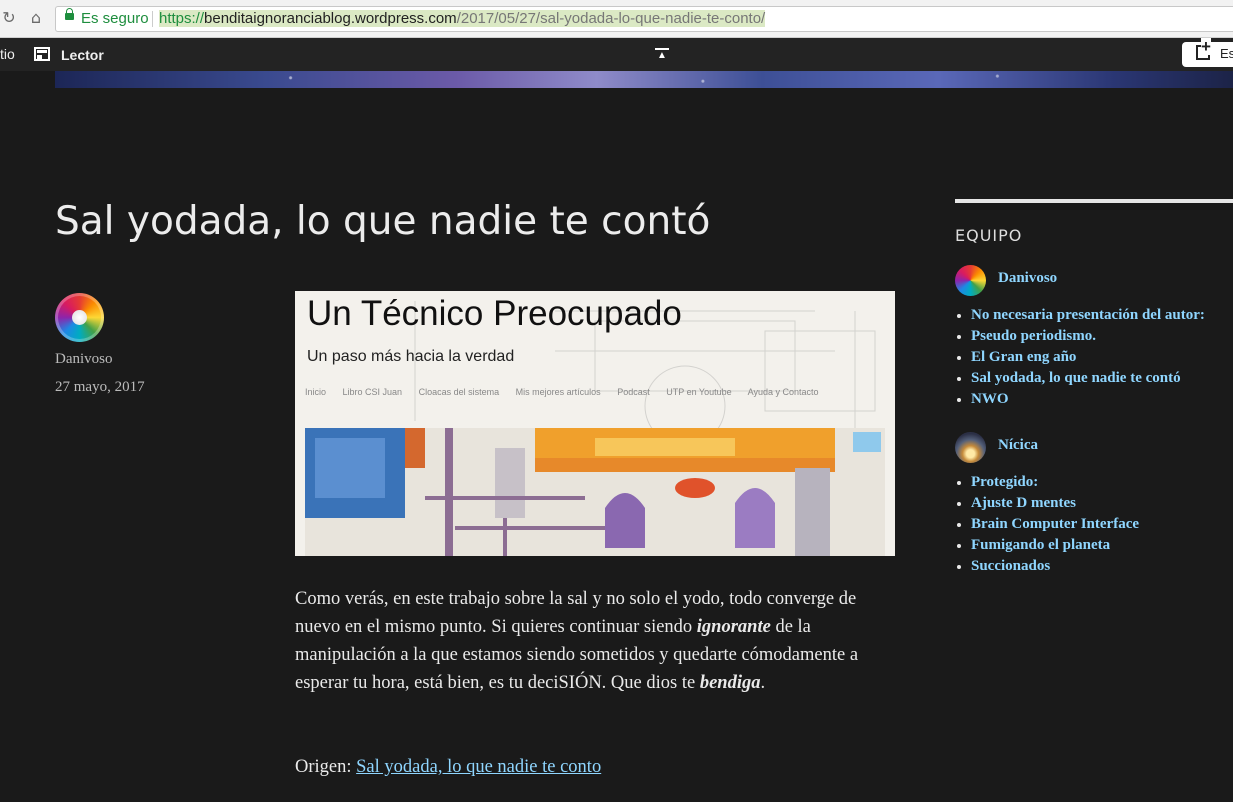 Image resolution: width=1233 pixels, height=802 pixels. I want to click on new-post-icon, so click(1203, 49).